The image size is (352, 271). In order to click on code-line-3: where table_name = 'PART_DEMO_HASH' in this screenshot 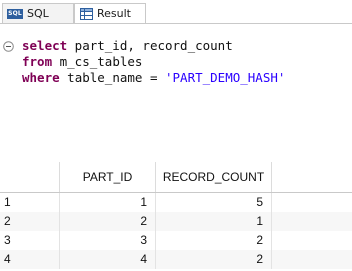, I will do `click(153, 78)`.